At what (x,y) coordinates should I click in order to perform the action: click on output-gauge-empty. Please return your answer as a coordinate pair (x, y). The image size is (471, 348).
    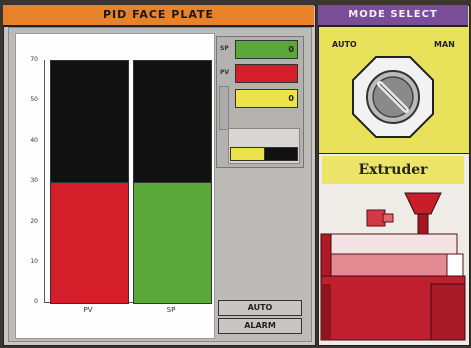
    Looking at the image, I should click on (281, 154).